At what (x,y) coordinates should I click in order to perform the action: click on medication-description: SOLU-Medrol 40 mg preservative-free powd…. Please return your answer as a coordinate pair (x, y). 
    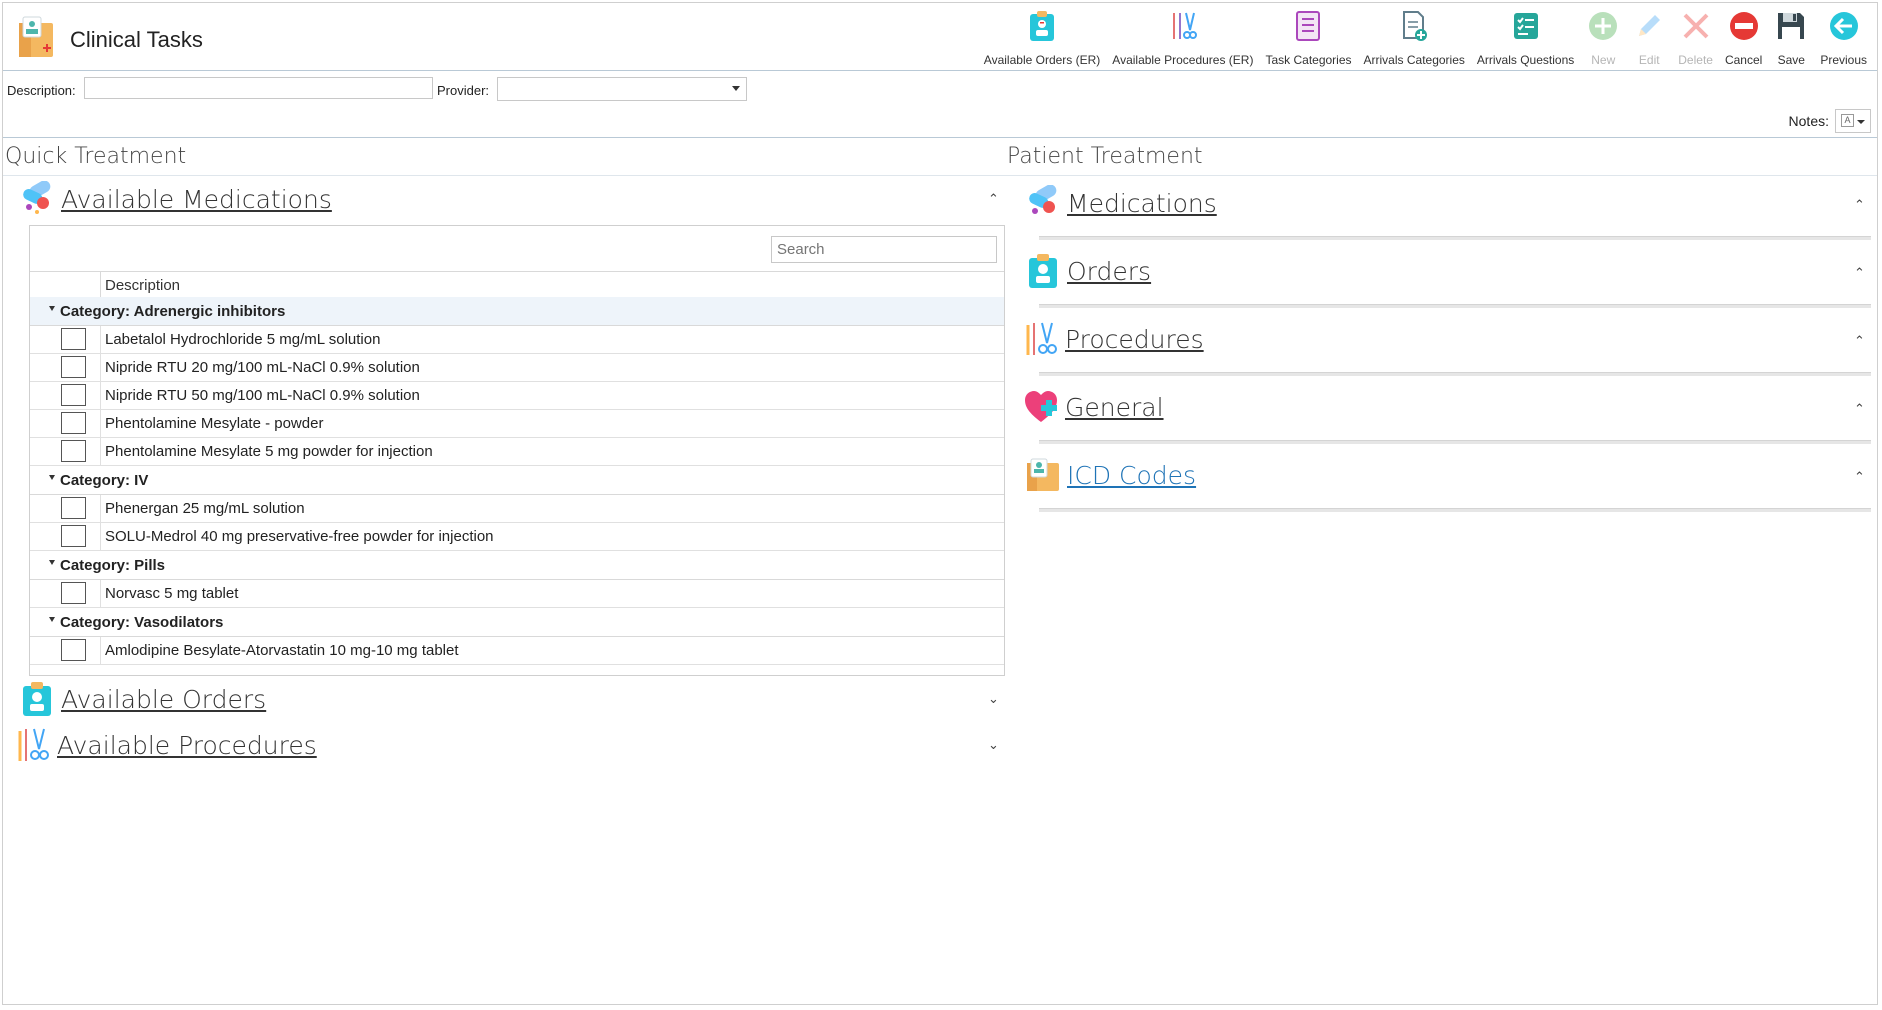
    Looking at the image, I should click on (299, 536).